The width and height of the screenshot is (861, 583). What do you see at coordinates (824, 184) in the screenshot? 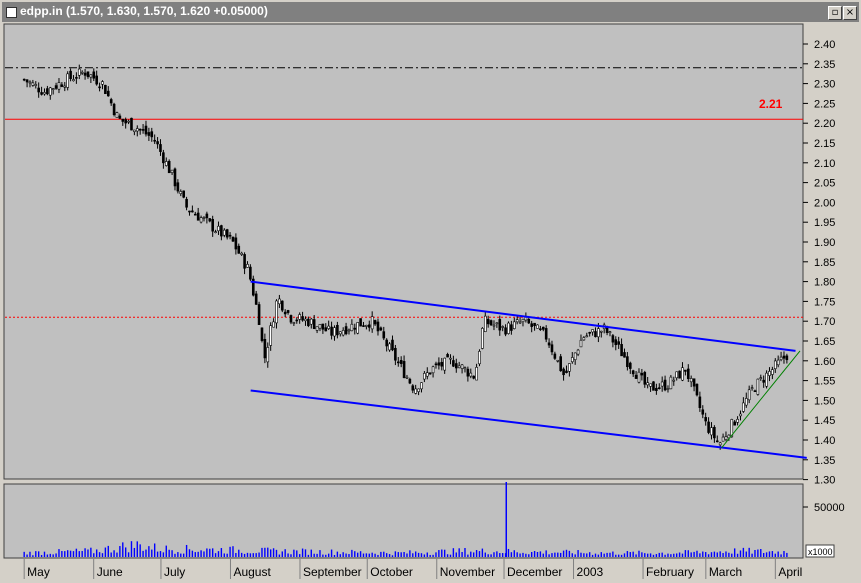
I see `price-tick-label: 2.05` at bounding box center [824, 184].